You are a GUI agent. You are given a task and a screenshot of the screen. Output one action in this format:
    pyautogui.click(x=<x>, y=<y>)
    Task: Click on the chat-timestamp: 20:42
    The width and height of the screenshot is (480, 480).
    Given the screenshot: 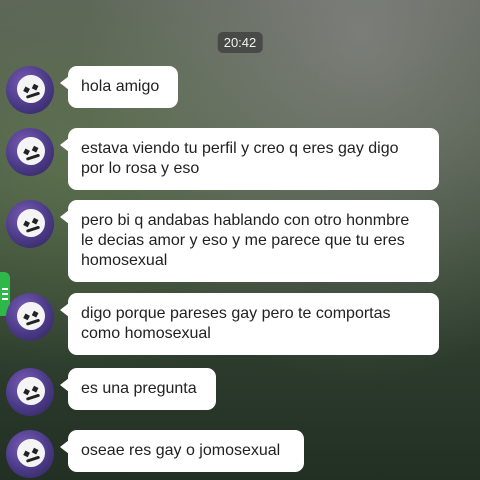 What is the action you would take?
    pyautogui.click(x=240, y=42)
    